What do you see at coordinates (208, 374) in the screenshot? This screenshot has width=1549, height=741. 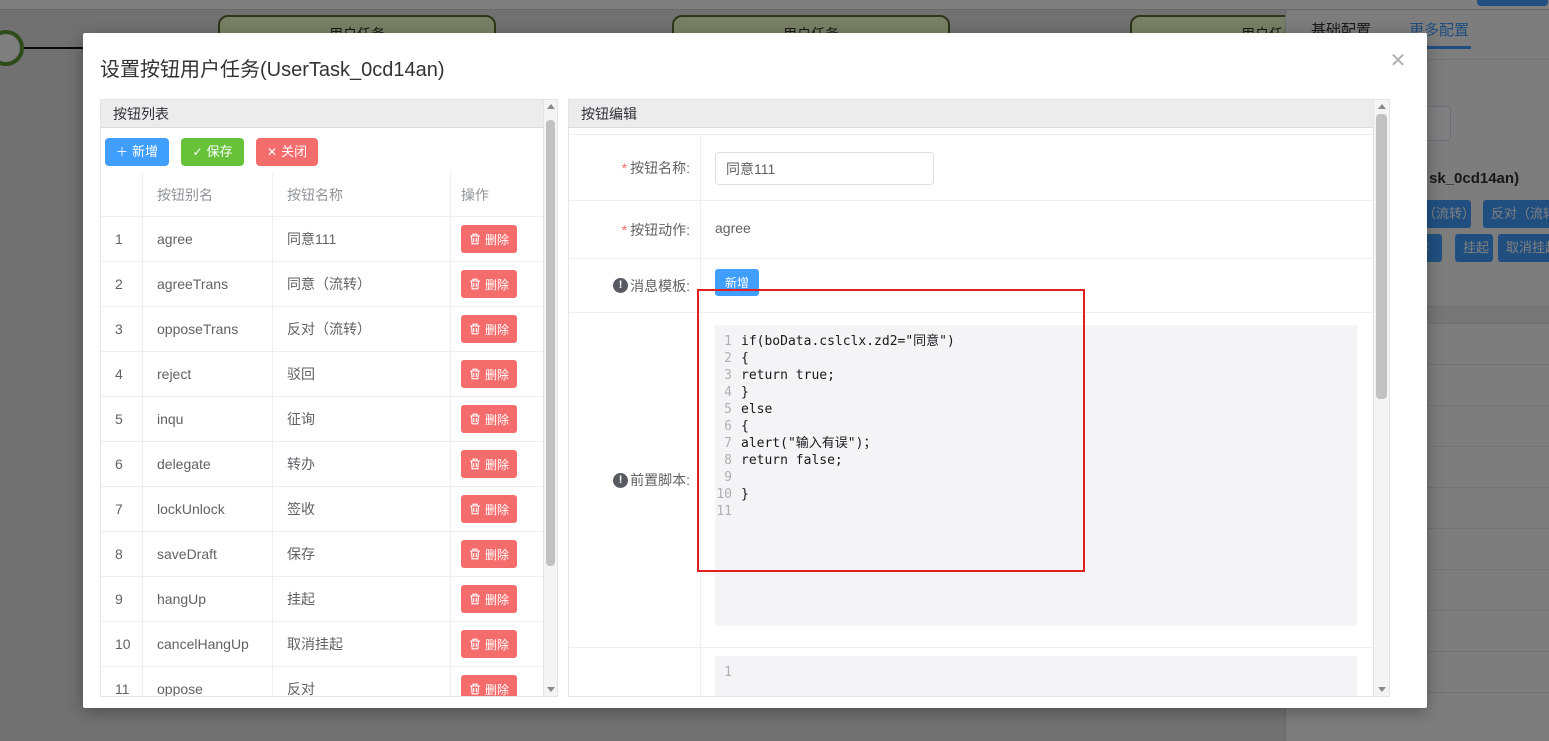 I see `row-alias: reject` at bounding box center [208, 374].